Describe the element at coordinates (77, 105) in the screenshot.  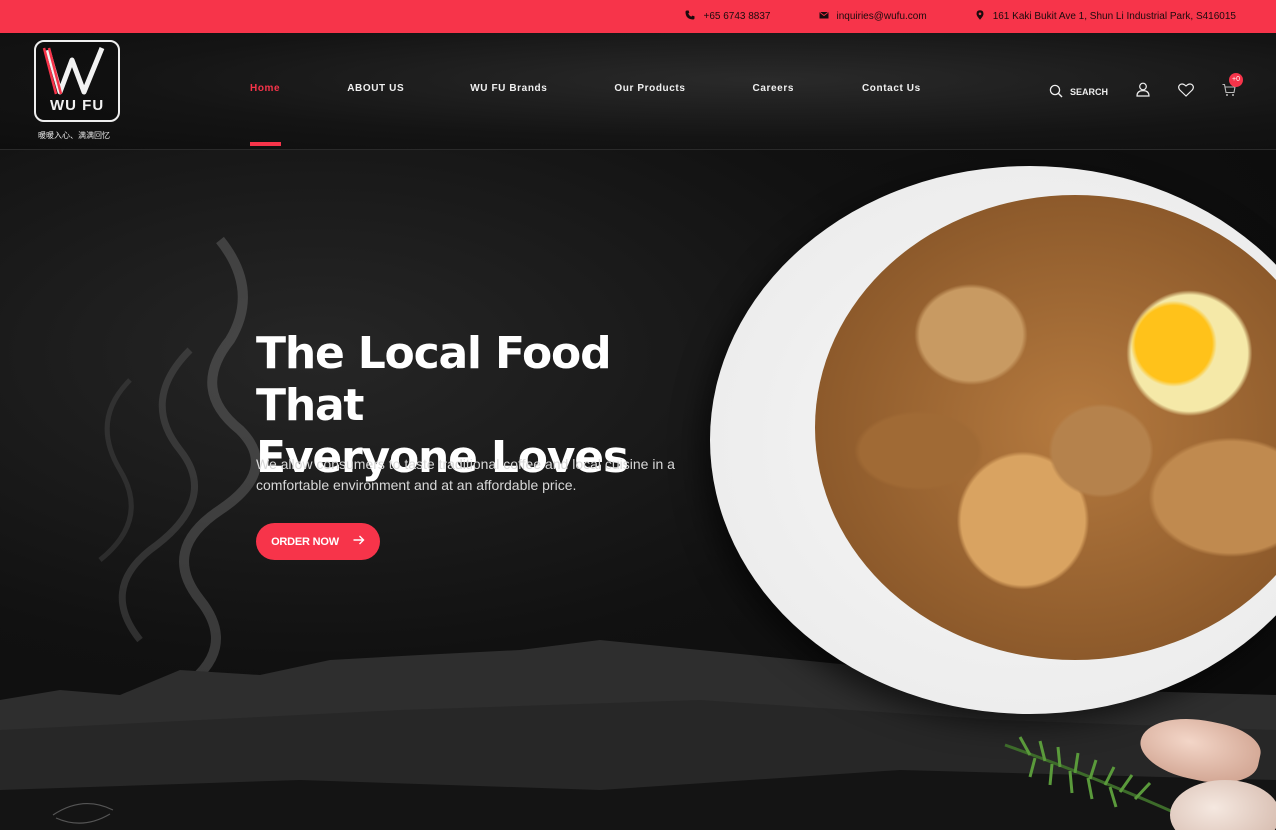
I see `logo-brand-text: WU FU` at that location.